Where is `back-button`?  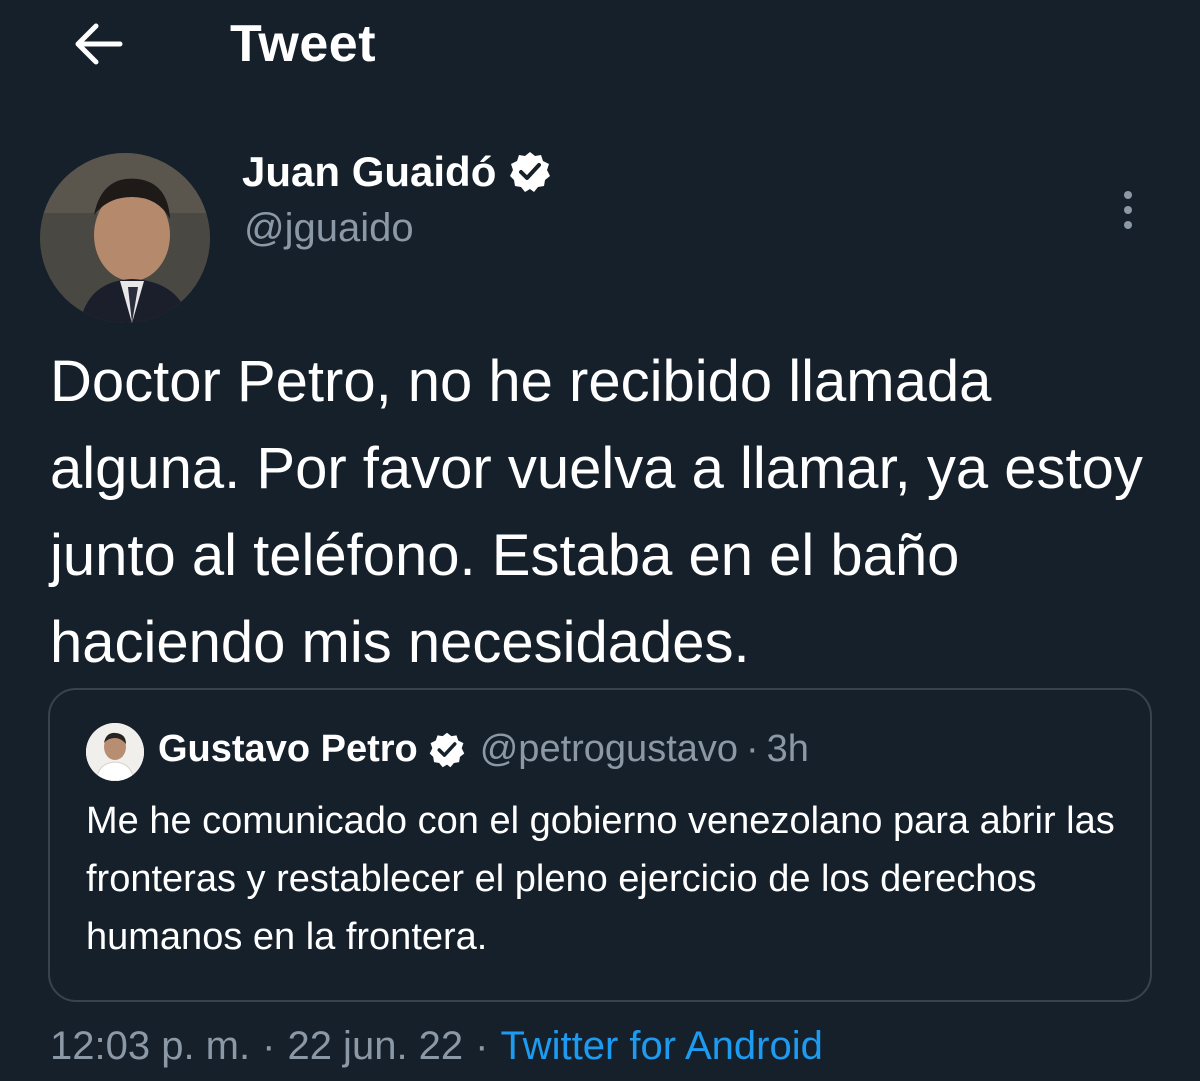 back-button is located at coordinates (98, 44).